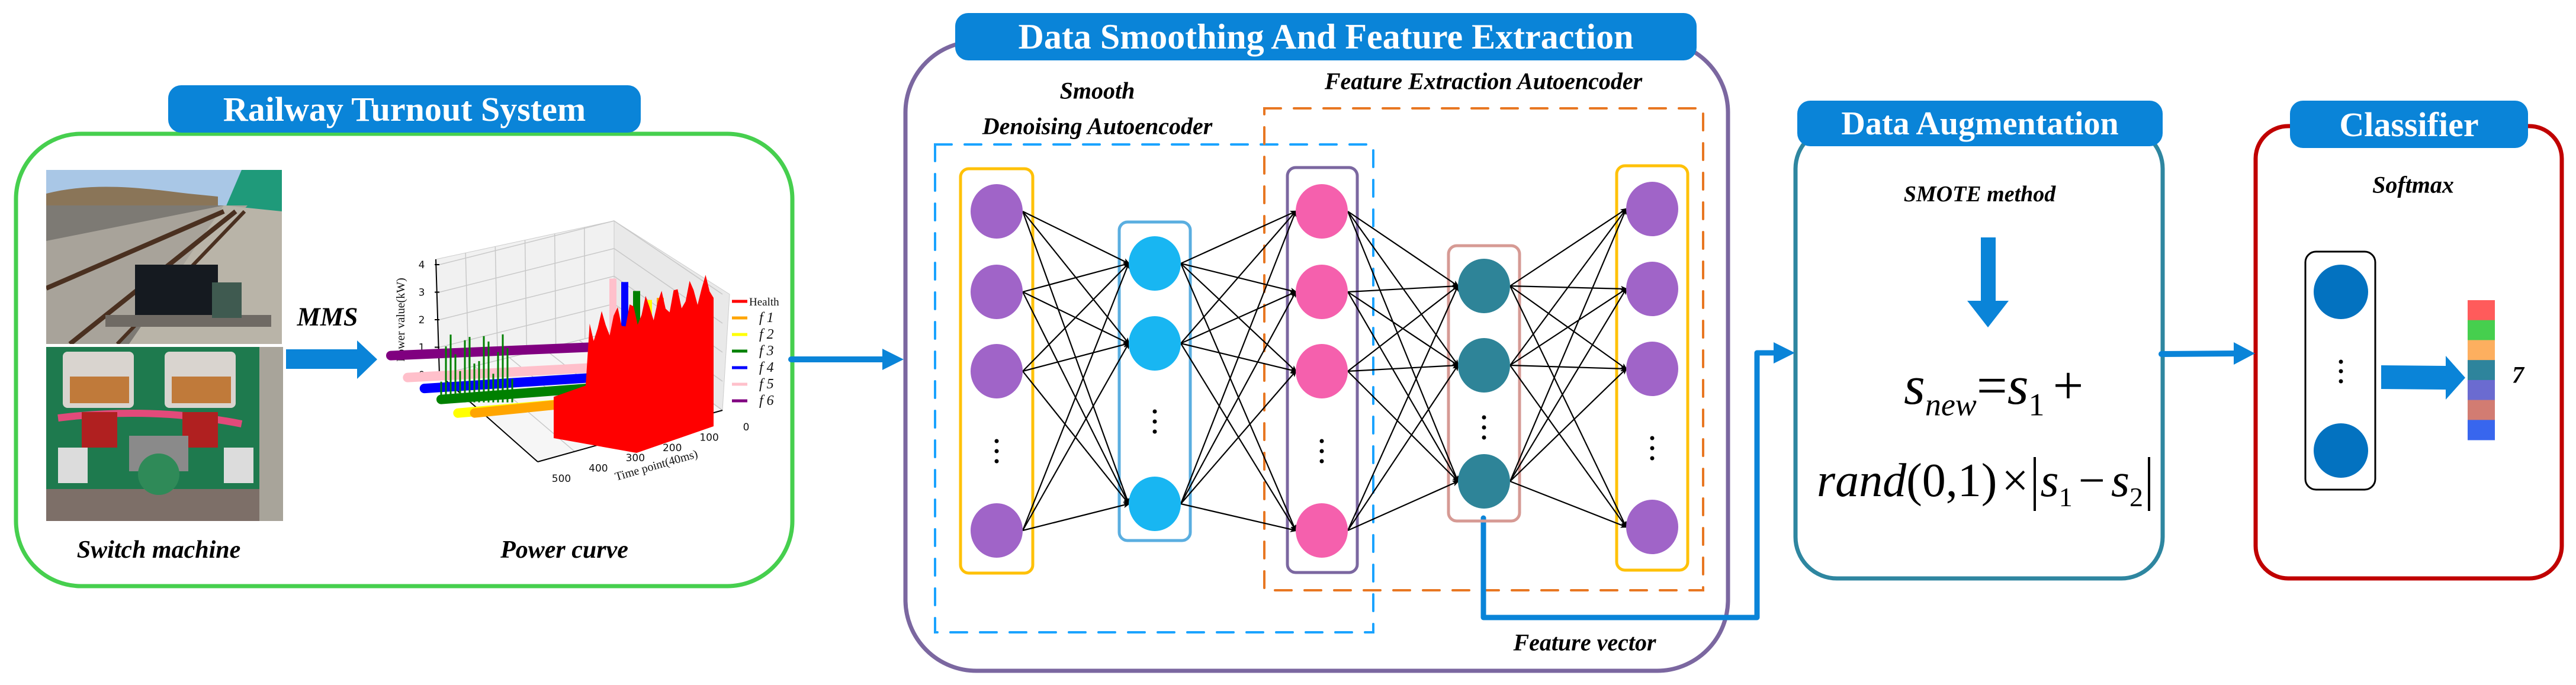 The width and height of the screenshot is (2576, 685). Describe the element at coordinates (331, 359) in the screenshot. I see `mms-arrow` at that location.